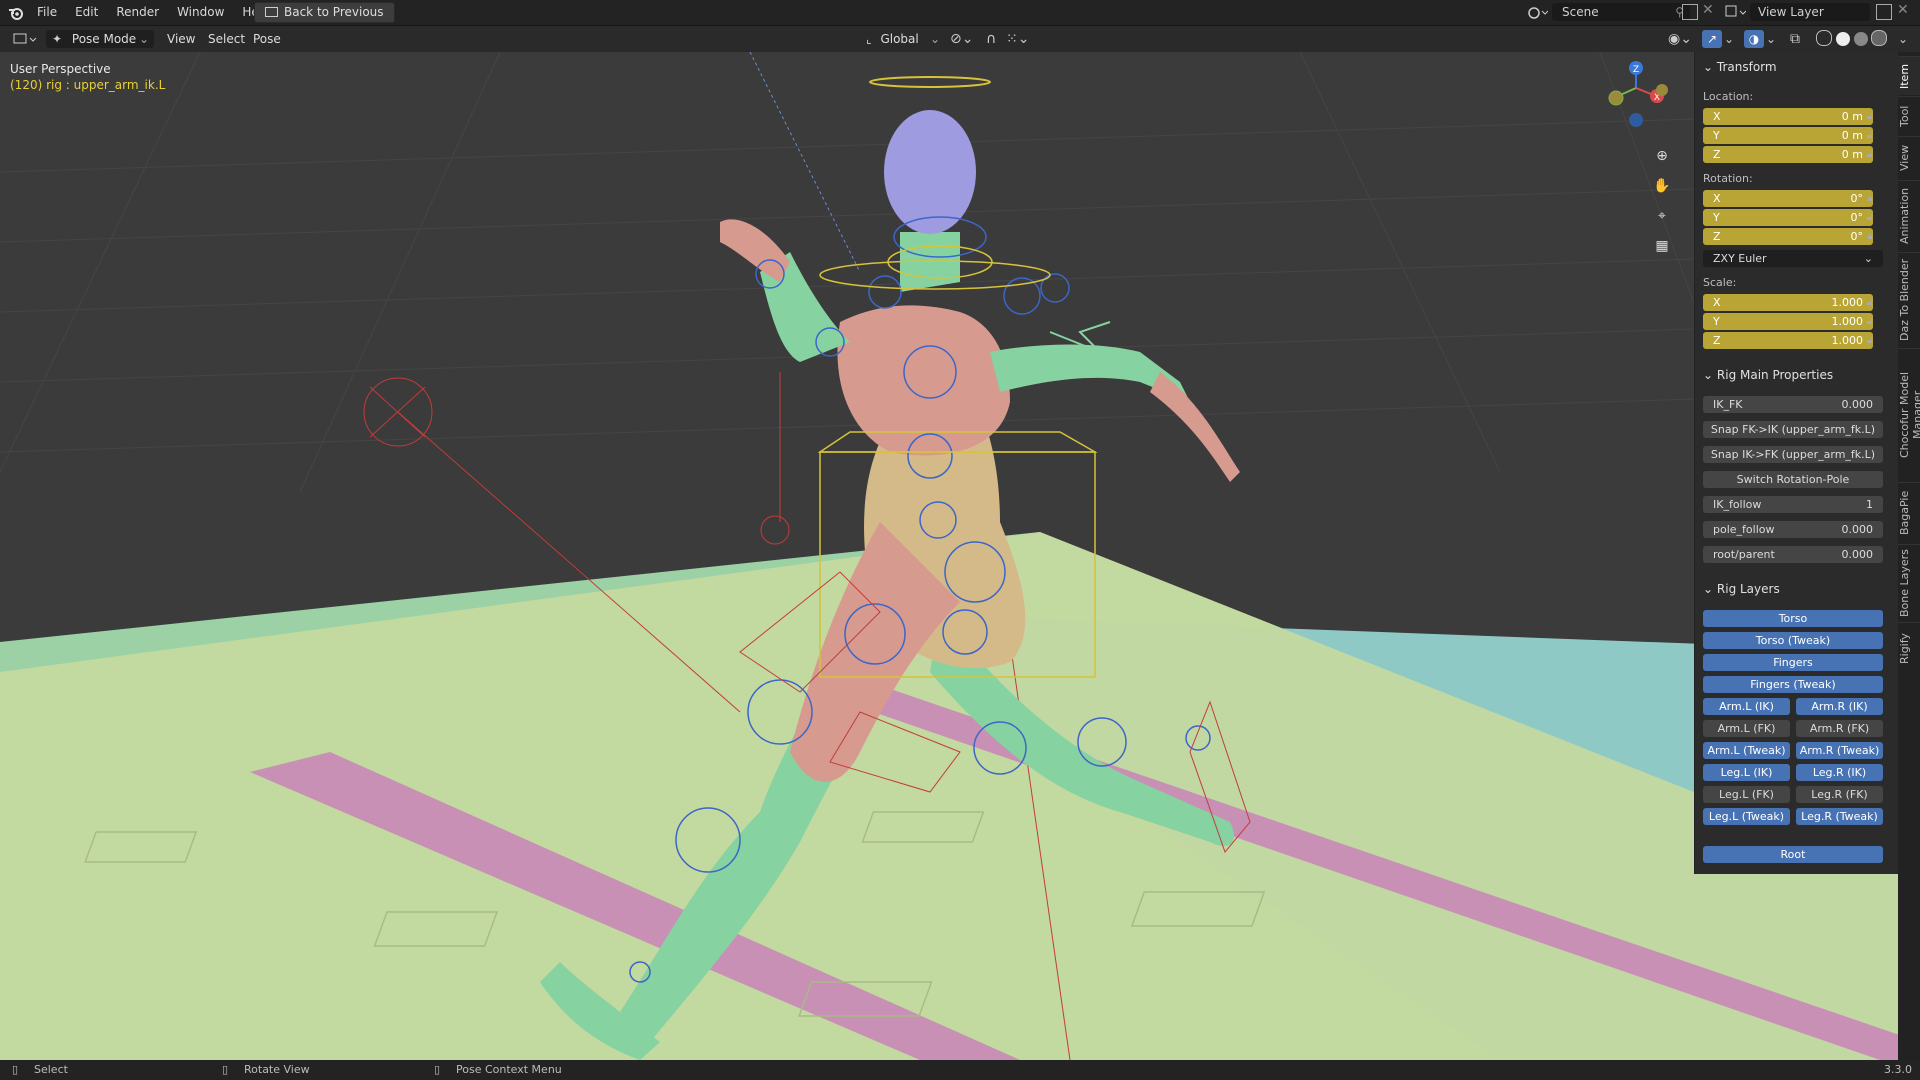 Image resolution: width=1920 pixels, height=1080 pixels. Describe the element at coordinates (1690, 12) in the screenshot. I see `new-scene-icon` at that location.